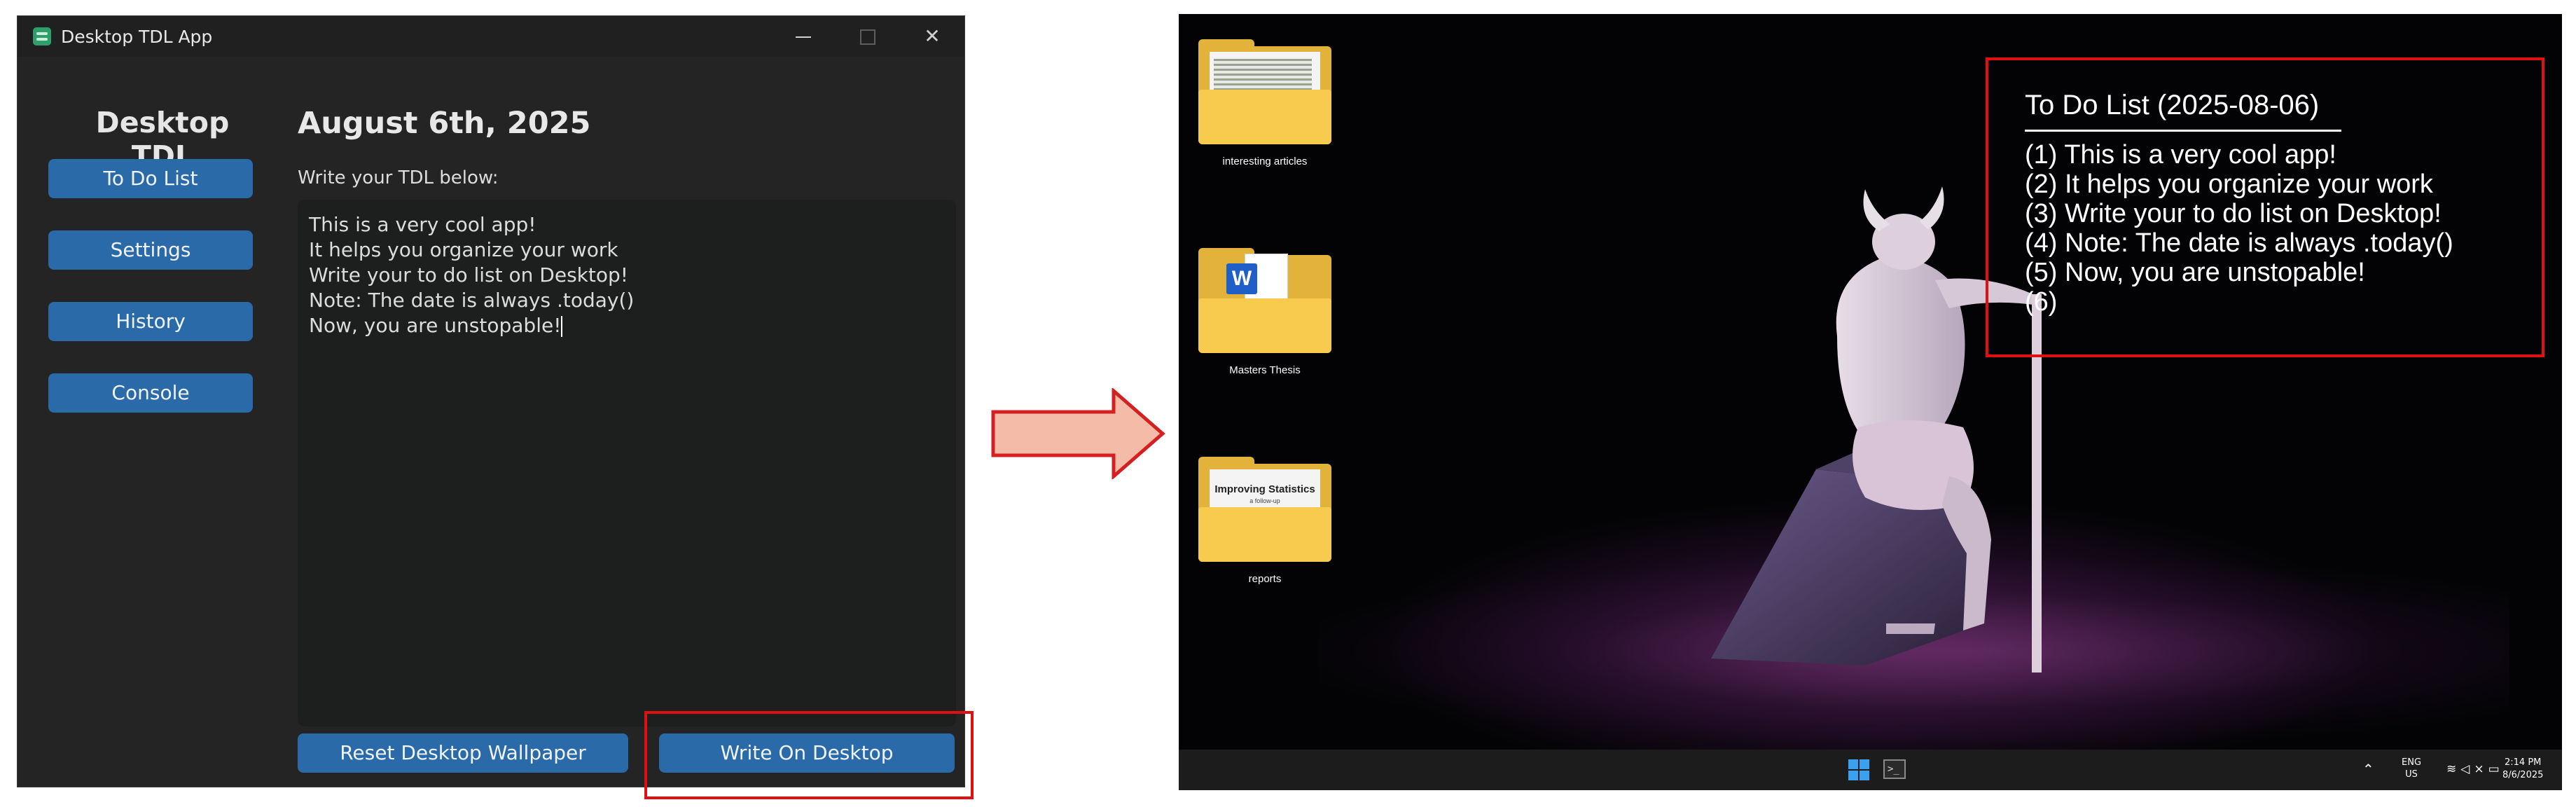  Describe the element at coordinates (151, 393) in the screenshot. I see `nav-console-button: Console` at that location.